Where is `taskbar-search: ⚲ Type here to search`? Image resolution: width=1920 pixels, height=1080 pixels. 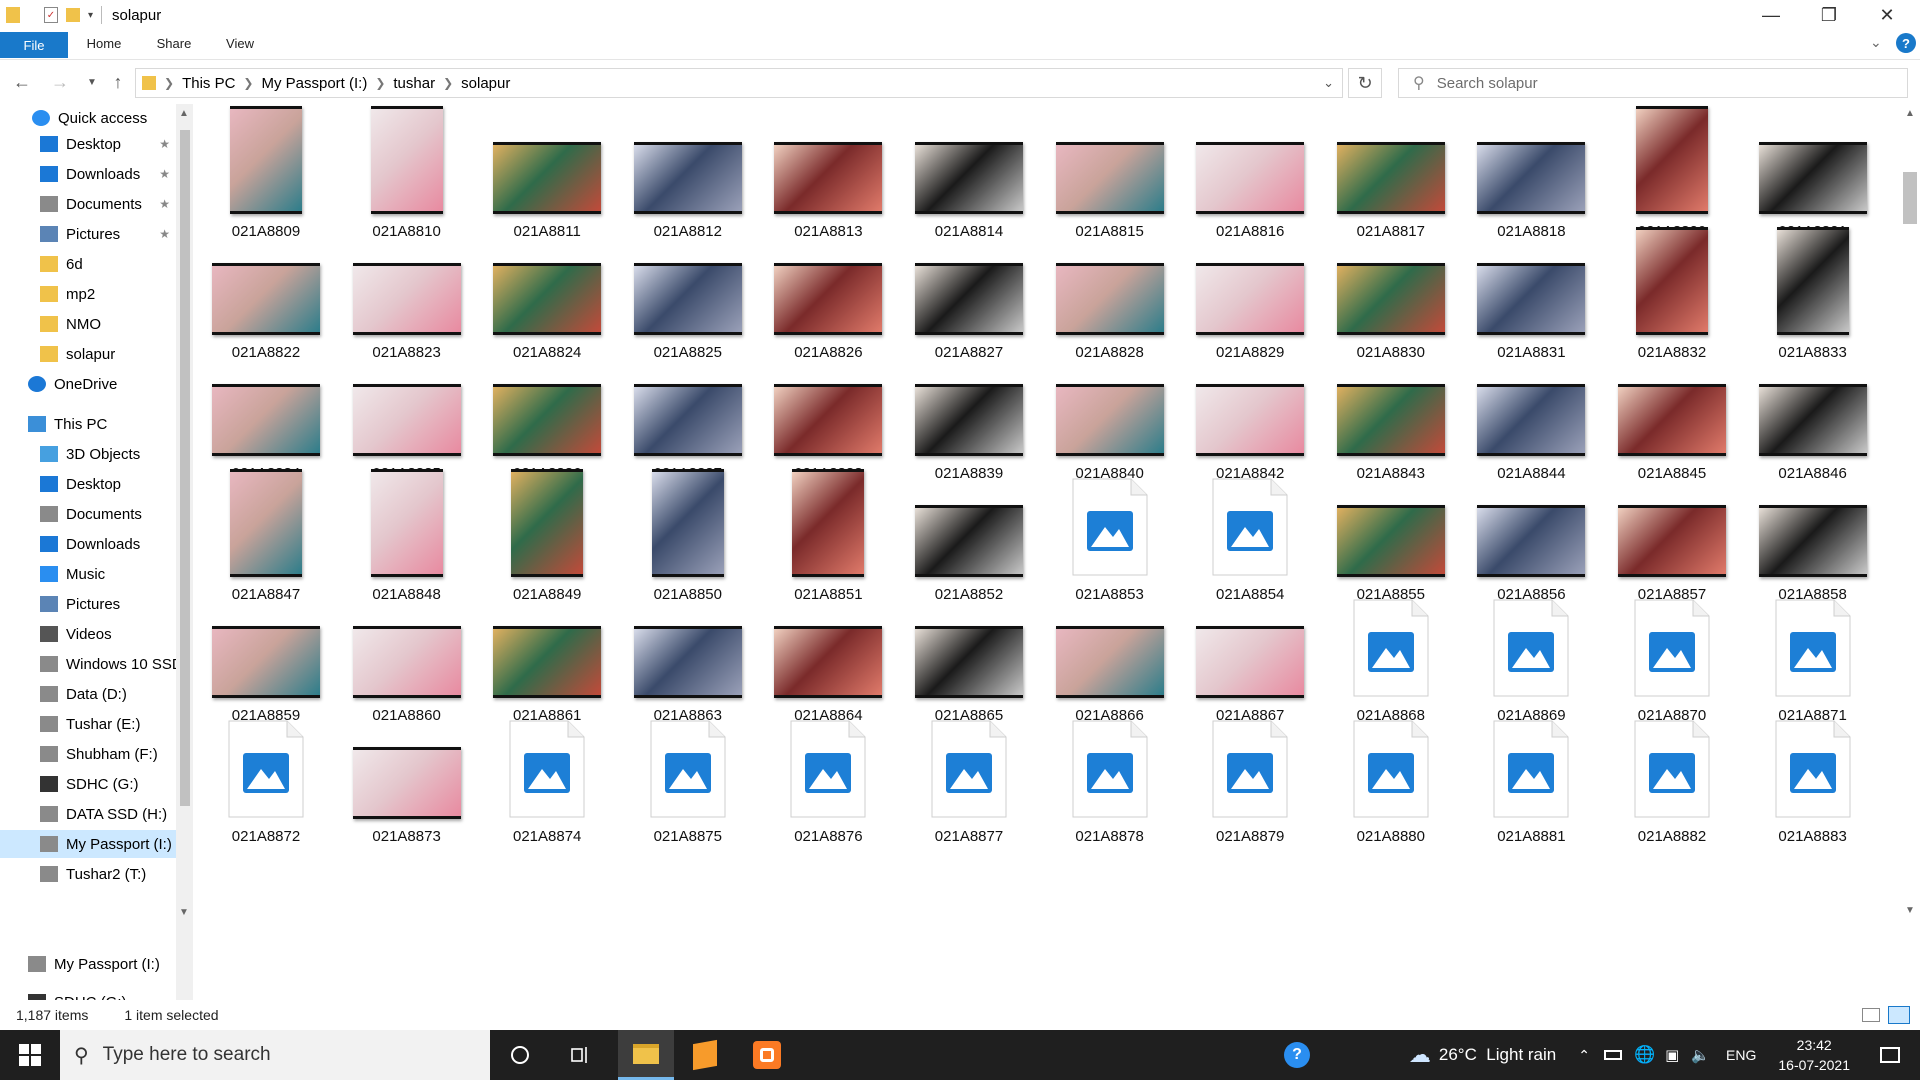 taskbar-search: ⚲ Type here to search is located at coordinates (275, 1055).